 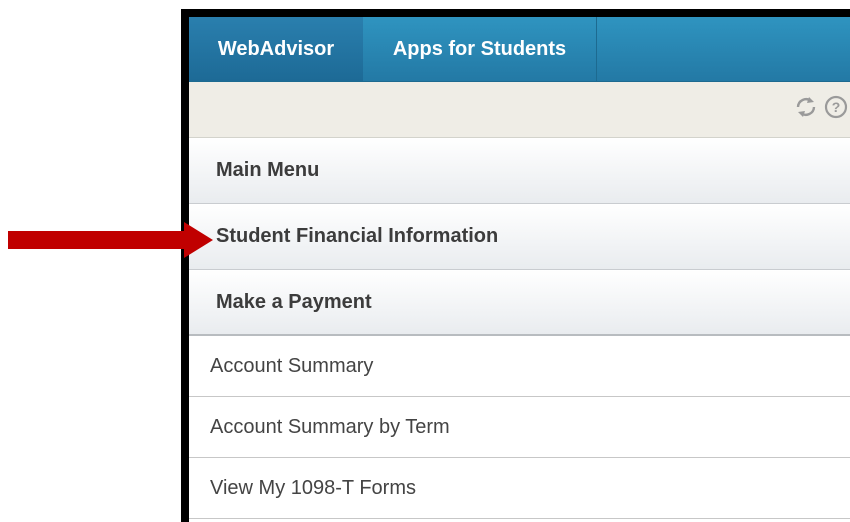 What do you see at coordinates (519, 171) in the screenshot?
I see `main-menu-header: Main Menu` at bounding box center [519, 171].